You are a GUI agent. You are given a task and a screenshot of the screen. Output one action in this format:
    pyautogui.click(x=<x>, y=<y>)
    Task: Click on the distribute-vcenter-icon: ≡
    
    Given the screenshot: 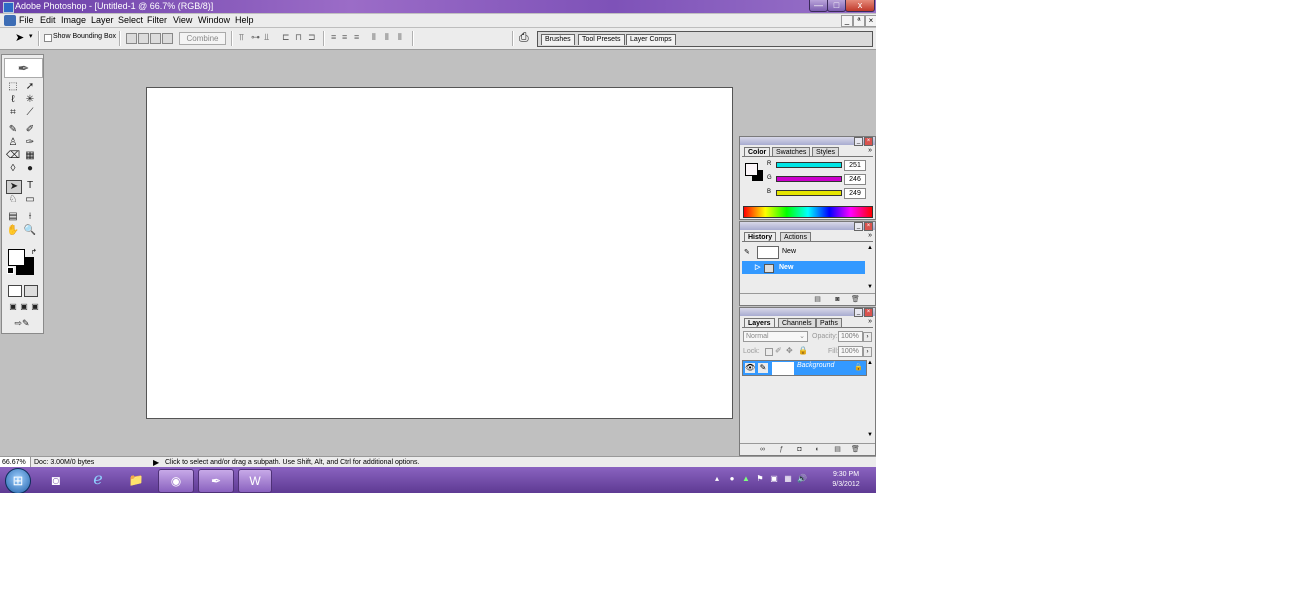 What is the action you would take?
    pyautogui.click(x=344, y=37)
    